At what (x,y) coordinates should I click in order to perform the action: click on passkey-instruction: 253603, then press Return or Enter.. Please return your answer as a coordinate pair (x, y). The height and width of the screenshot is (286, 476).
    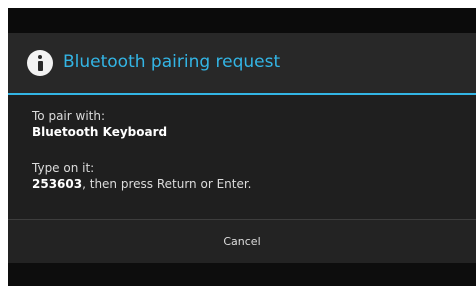
    Looking at the image, I should click on (142, 184).